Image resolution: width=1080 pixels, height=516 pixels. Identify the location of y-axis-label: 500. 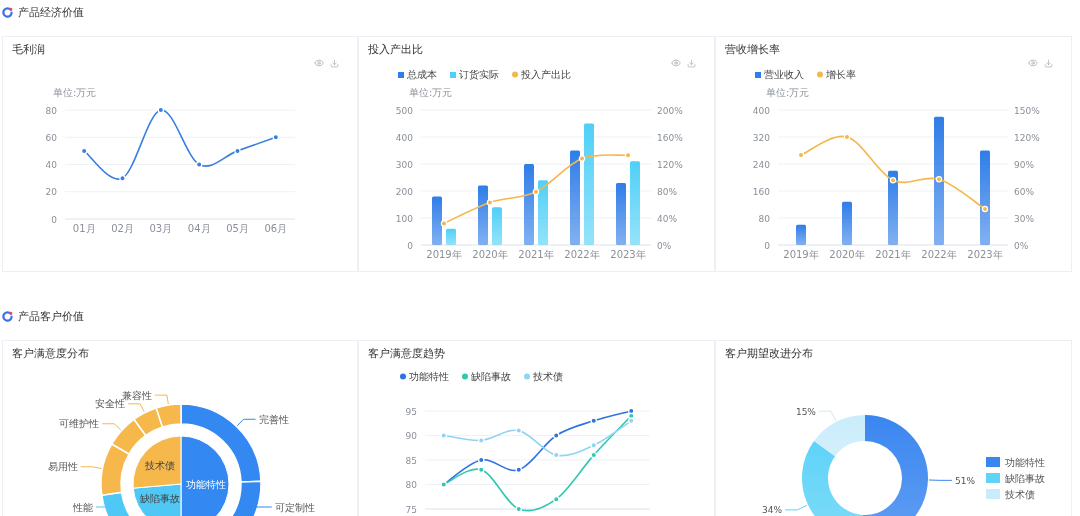
(404, 110).